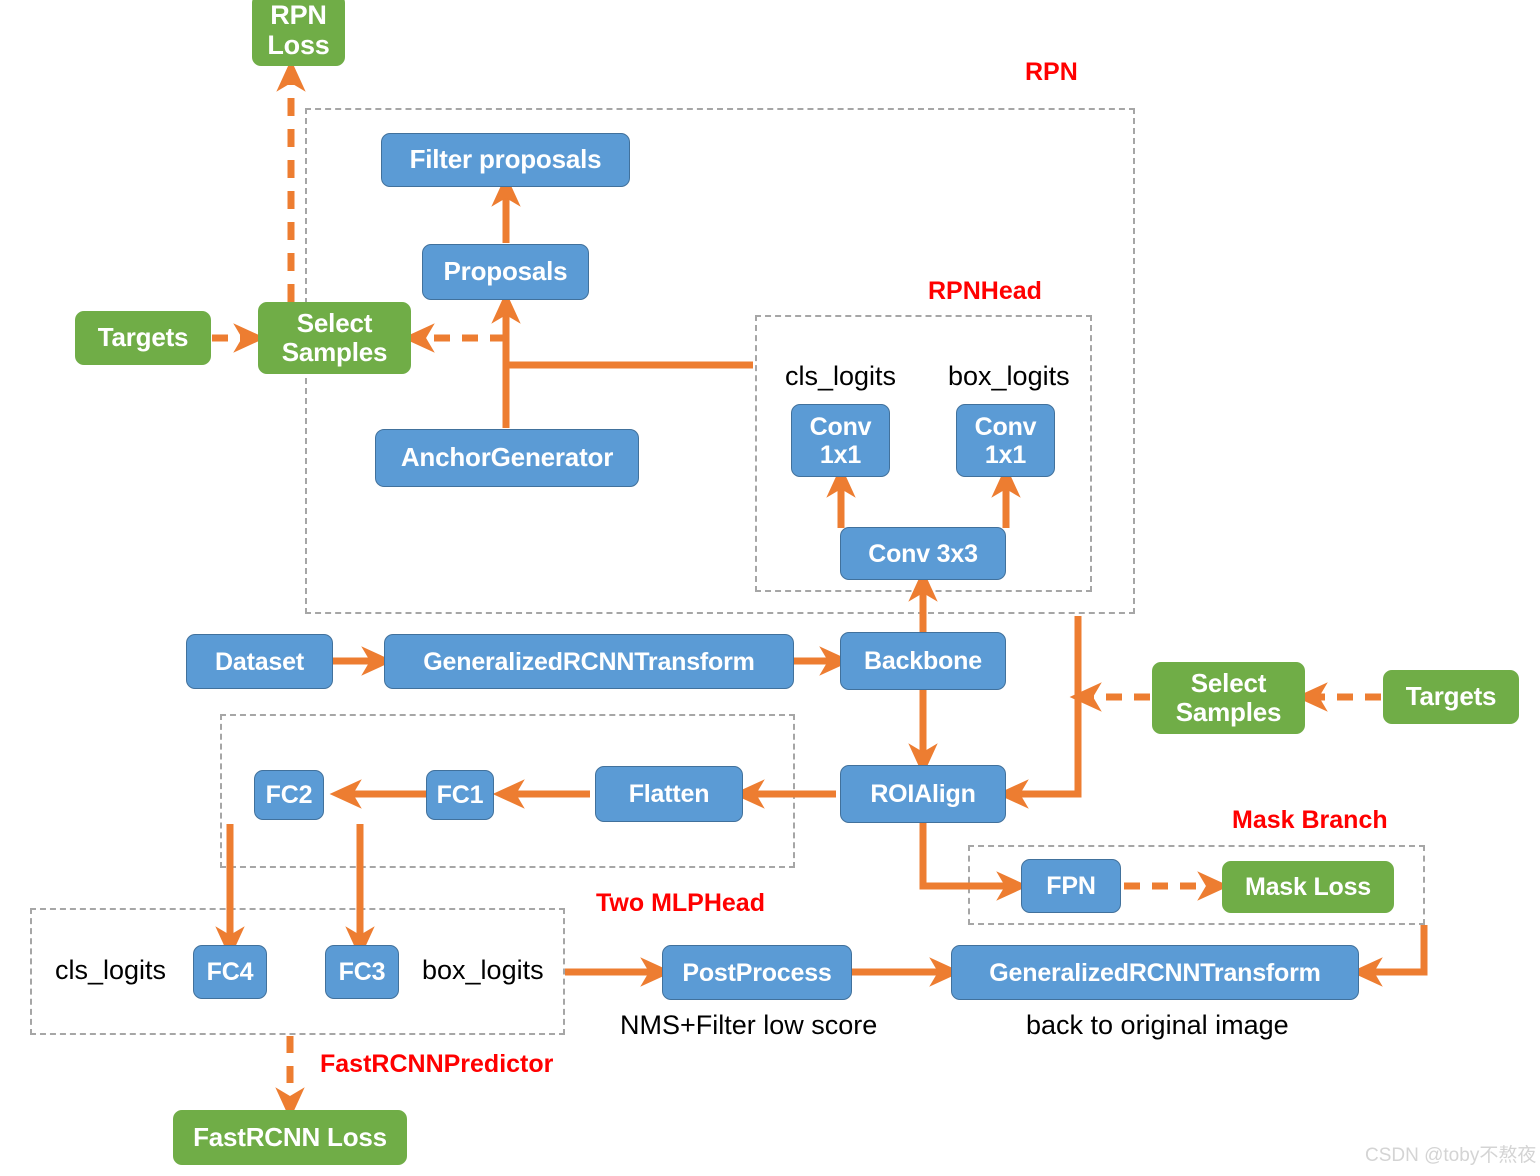 This screenshot has height=1176, width=1540. I want to click on annotation-cls-logits-head: cls_logits, so click(111, 970).